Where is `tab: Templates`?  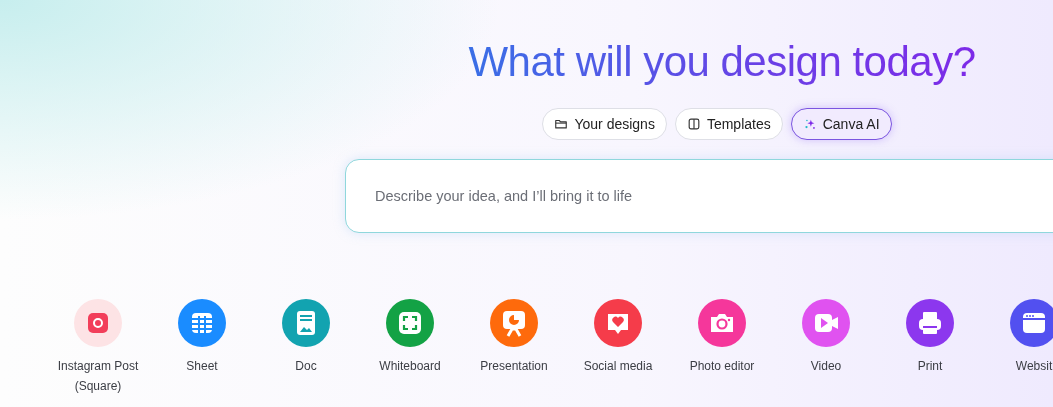
tab: Templates is located at coordinates (728, 124).